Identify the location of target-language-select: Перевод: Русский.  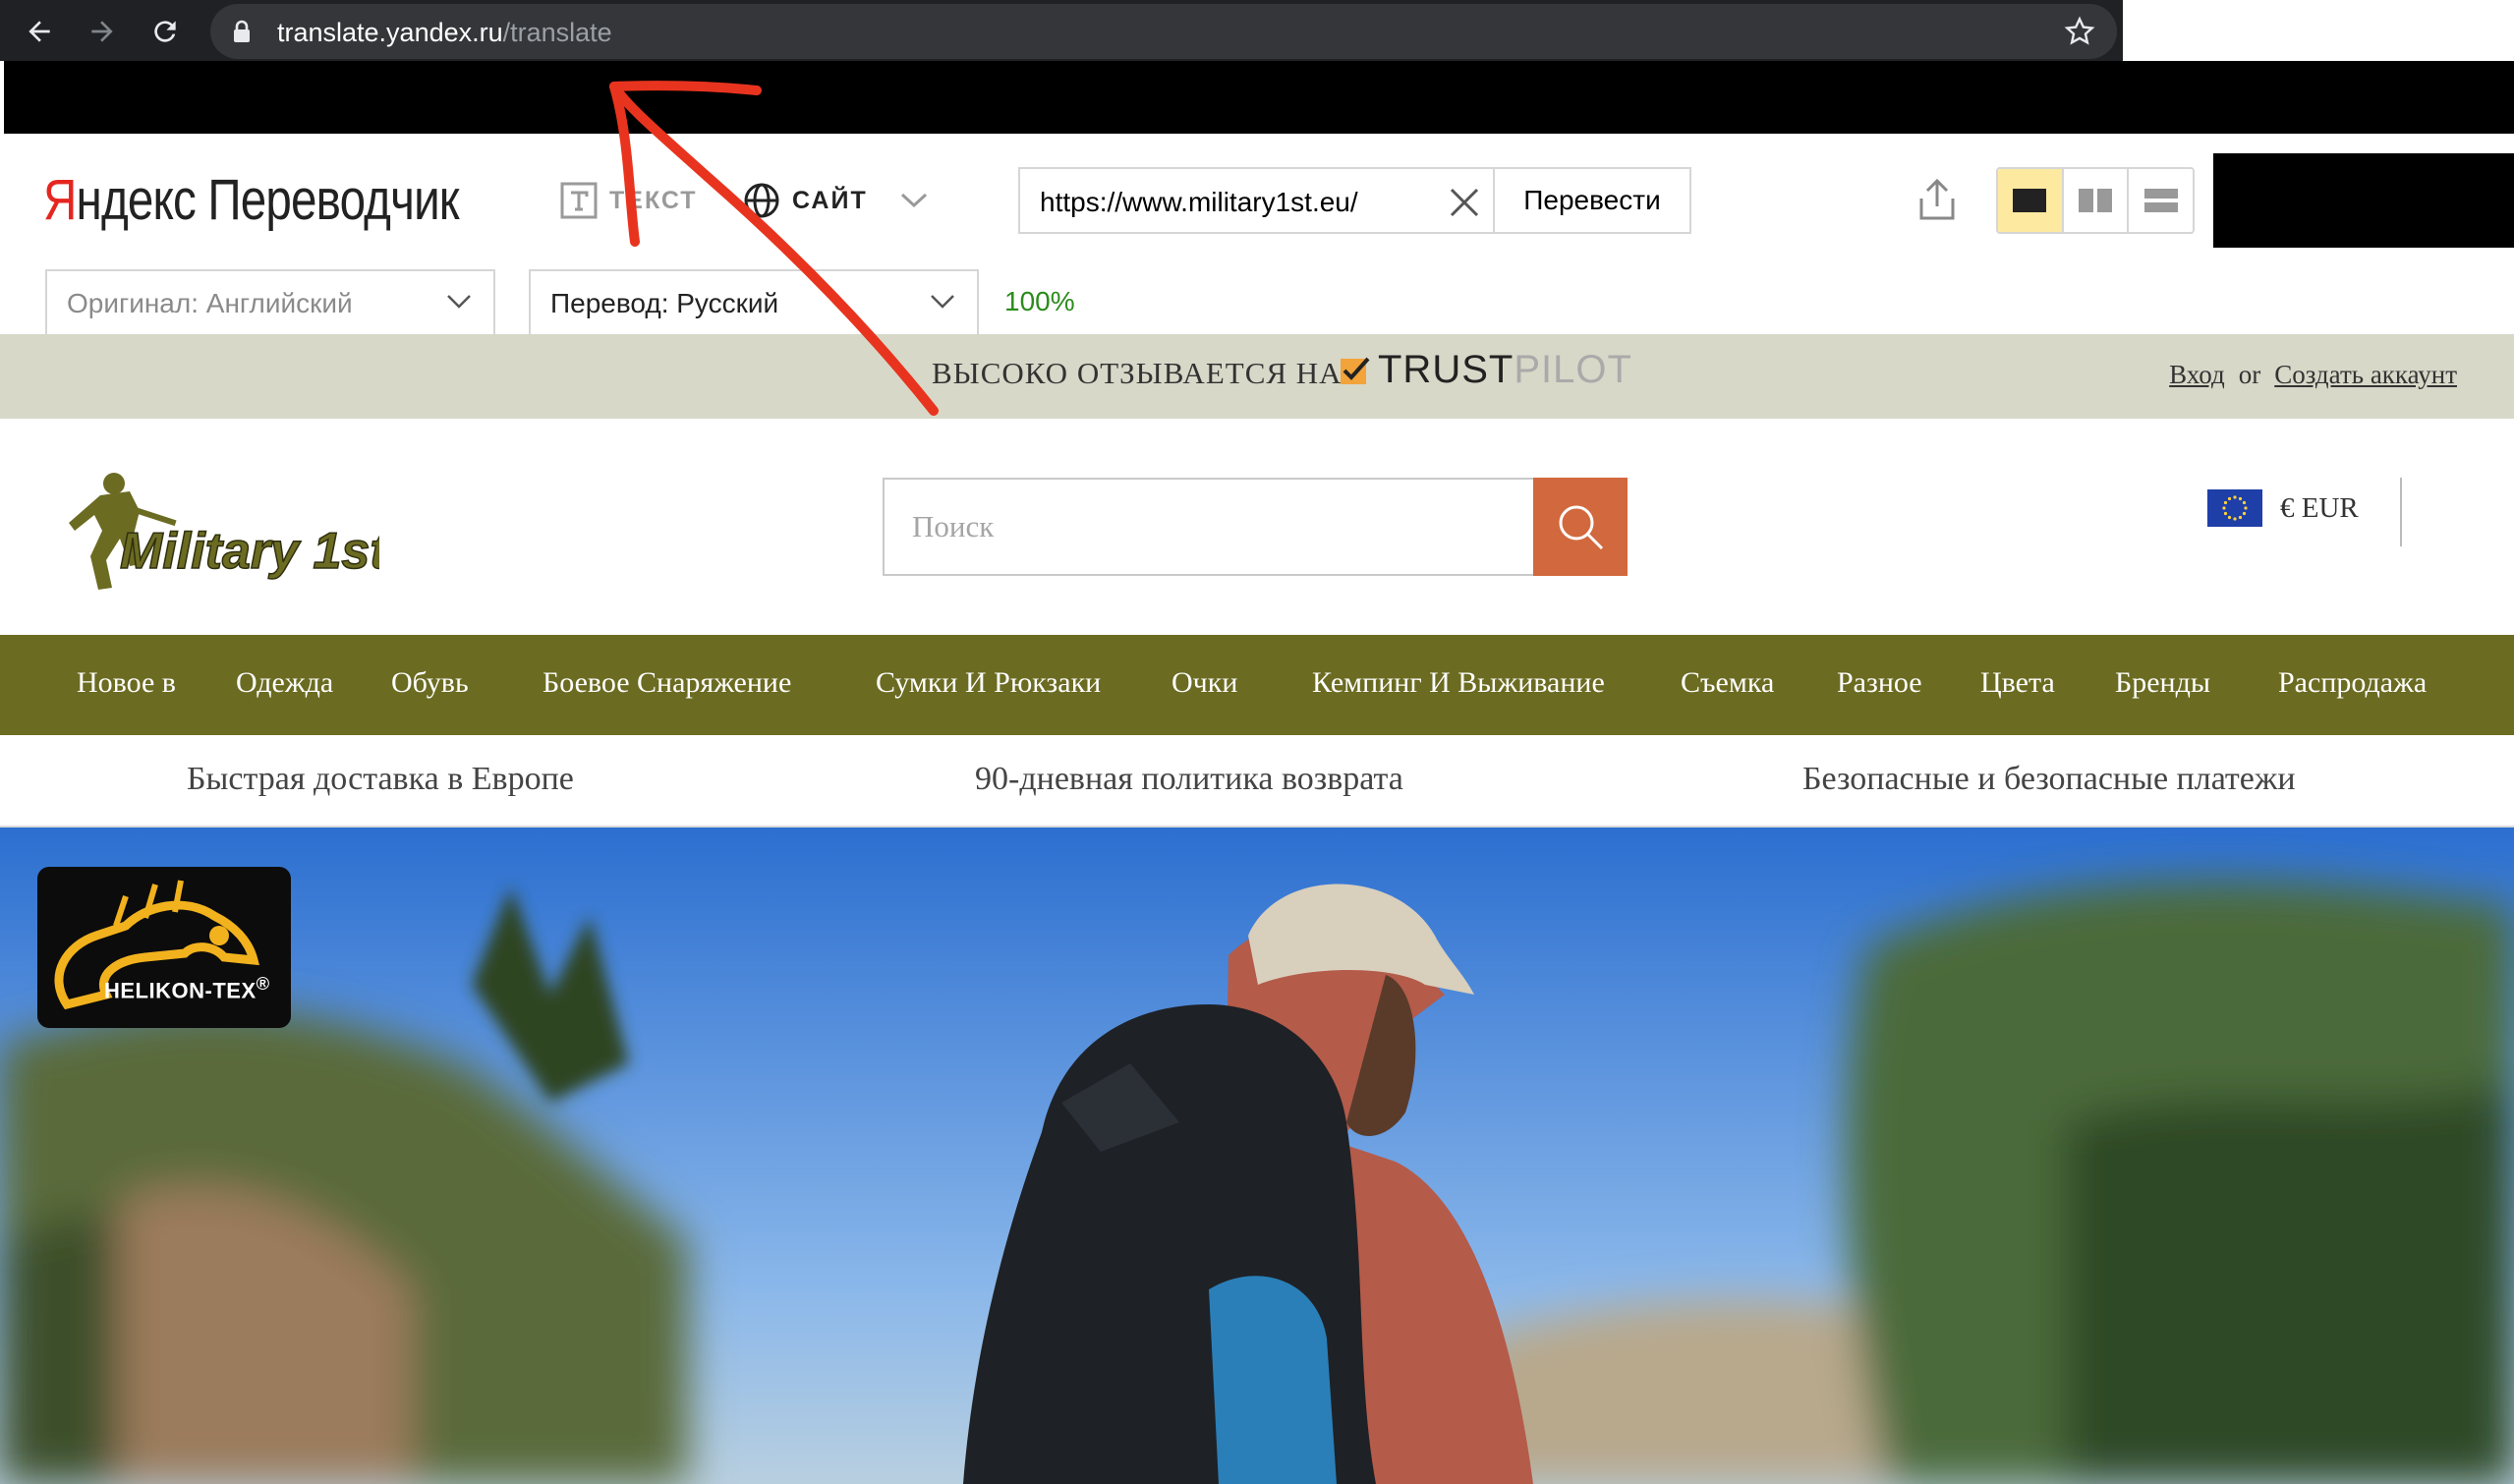
(754, 302).